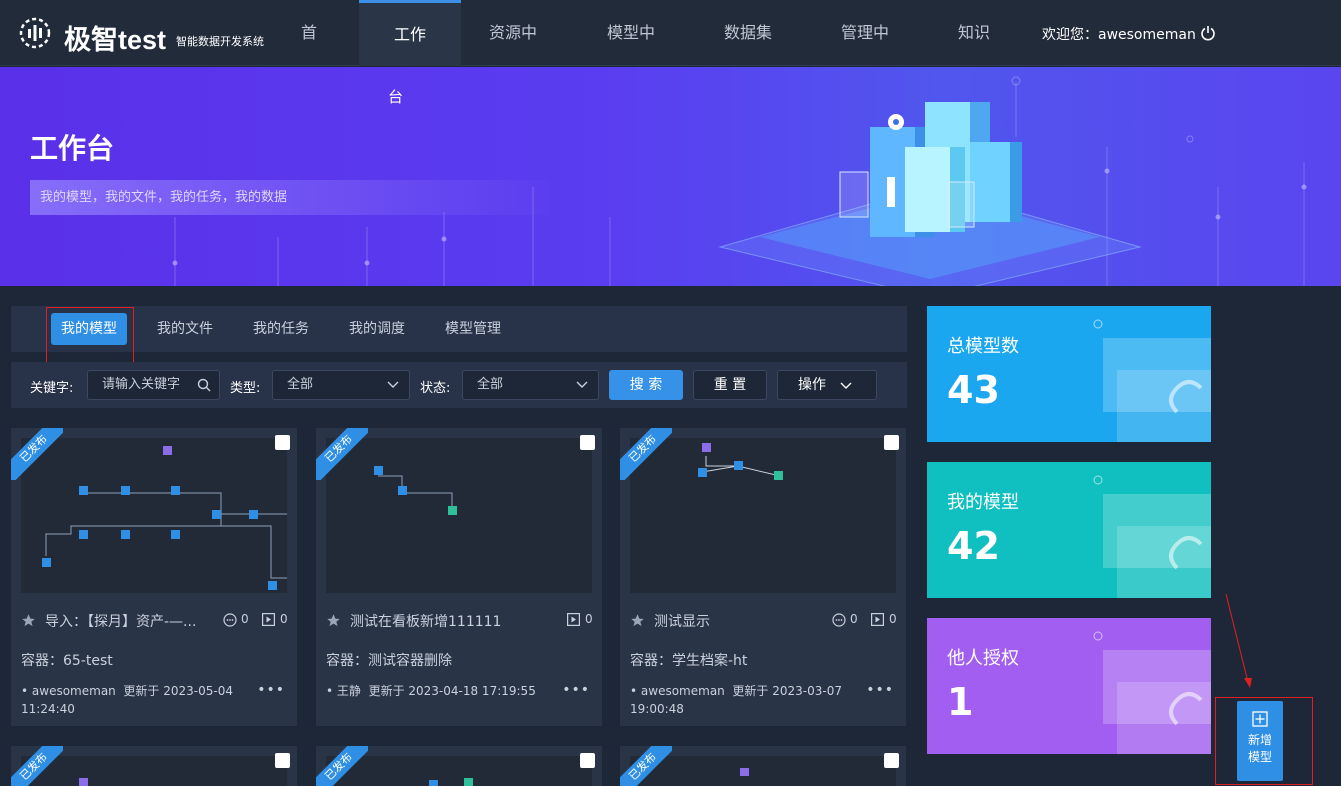 Image resolution: width=1341 pixels, height=786 pixels. I want to click on nav-home: 首, so click(309, 33).